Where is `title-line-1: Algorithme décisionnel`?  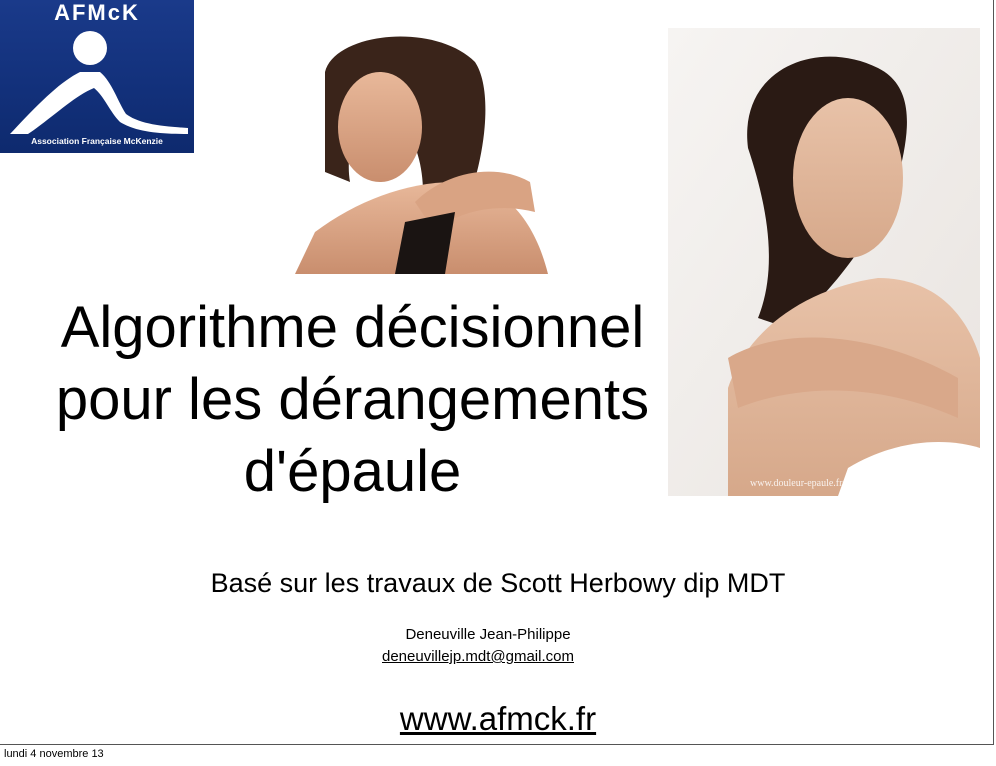 title-line-1: Algorithme décisionnel is located at coordinates (352, 327).